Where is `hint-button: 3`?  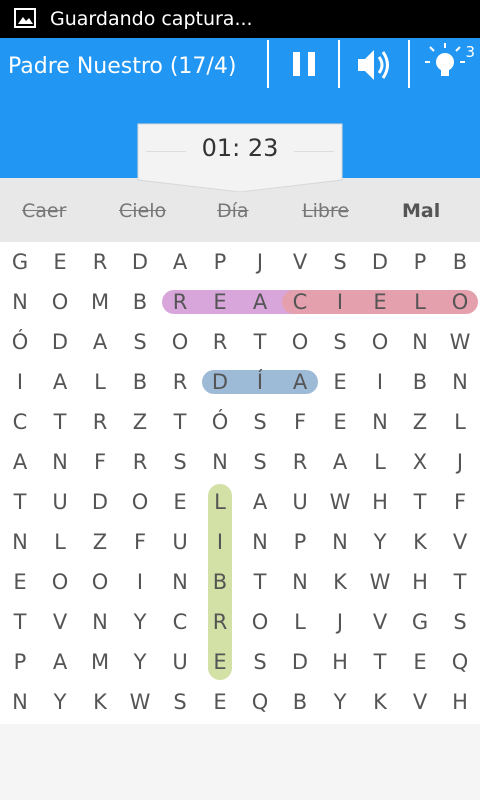 hint-button: 3 is located at coordinates (445, 65).